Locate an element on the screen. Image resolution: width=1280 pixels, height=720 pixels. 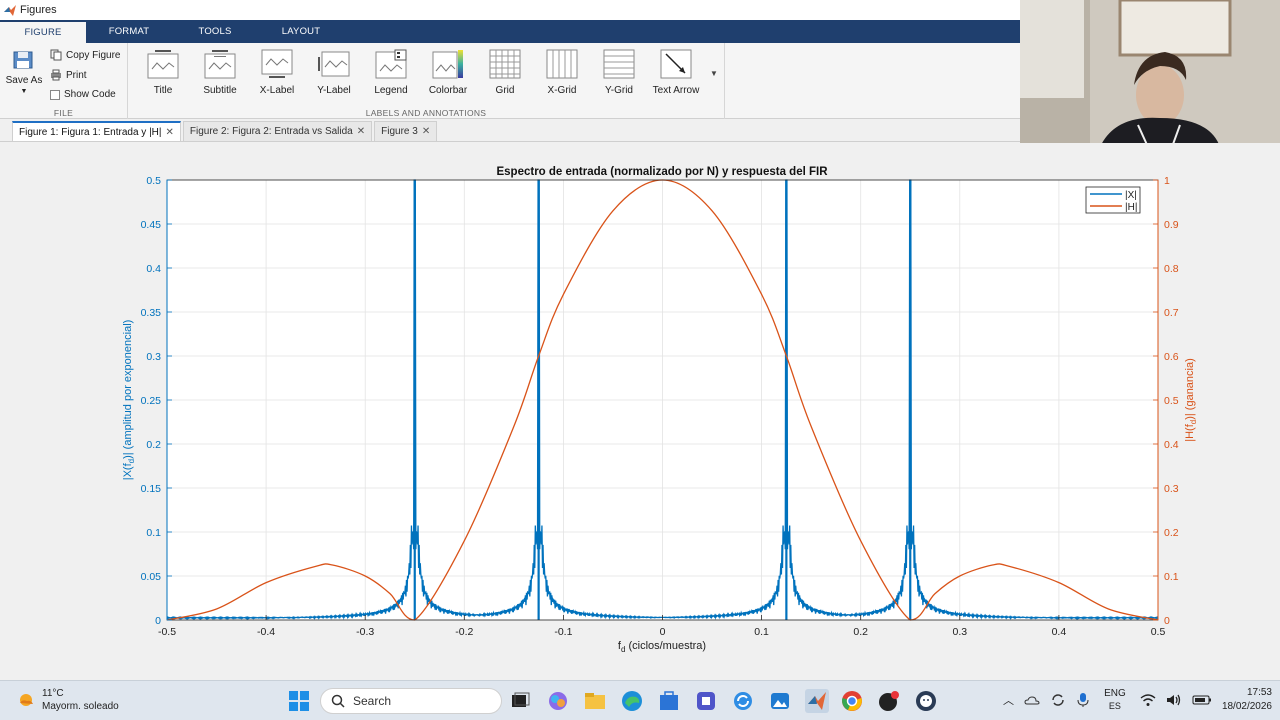
refresh-icon is located at coordinates (1058, 700).